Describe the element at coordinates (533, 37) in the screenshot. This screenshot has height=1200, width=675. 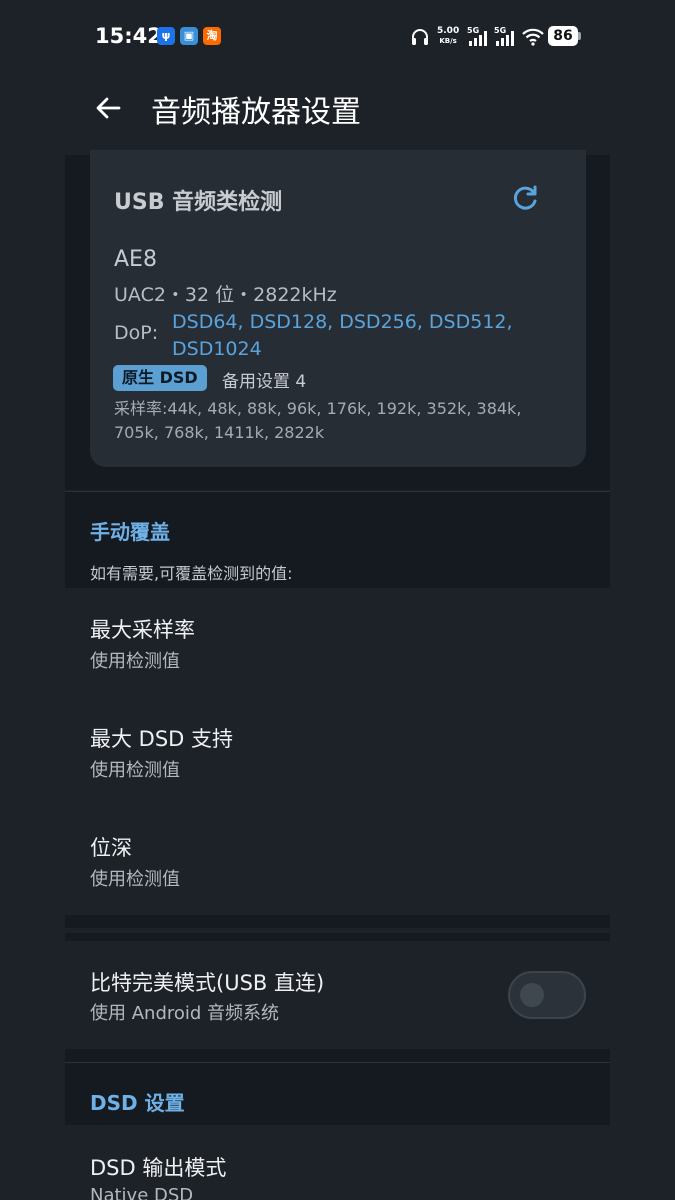
I see `wifi-icon` at that location.